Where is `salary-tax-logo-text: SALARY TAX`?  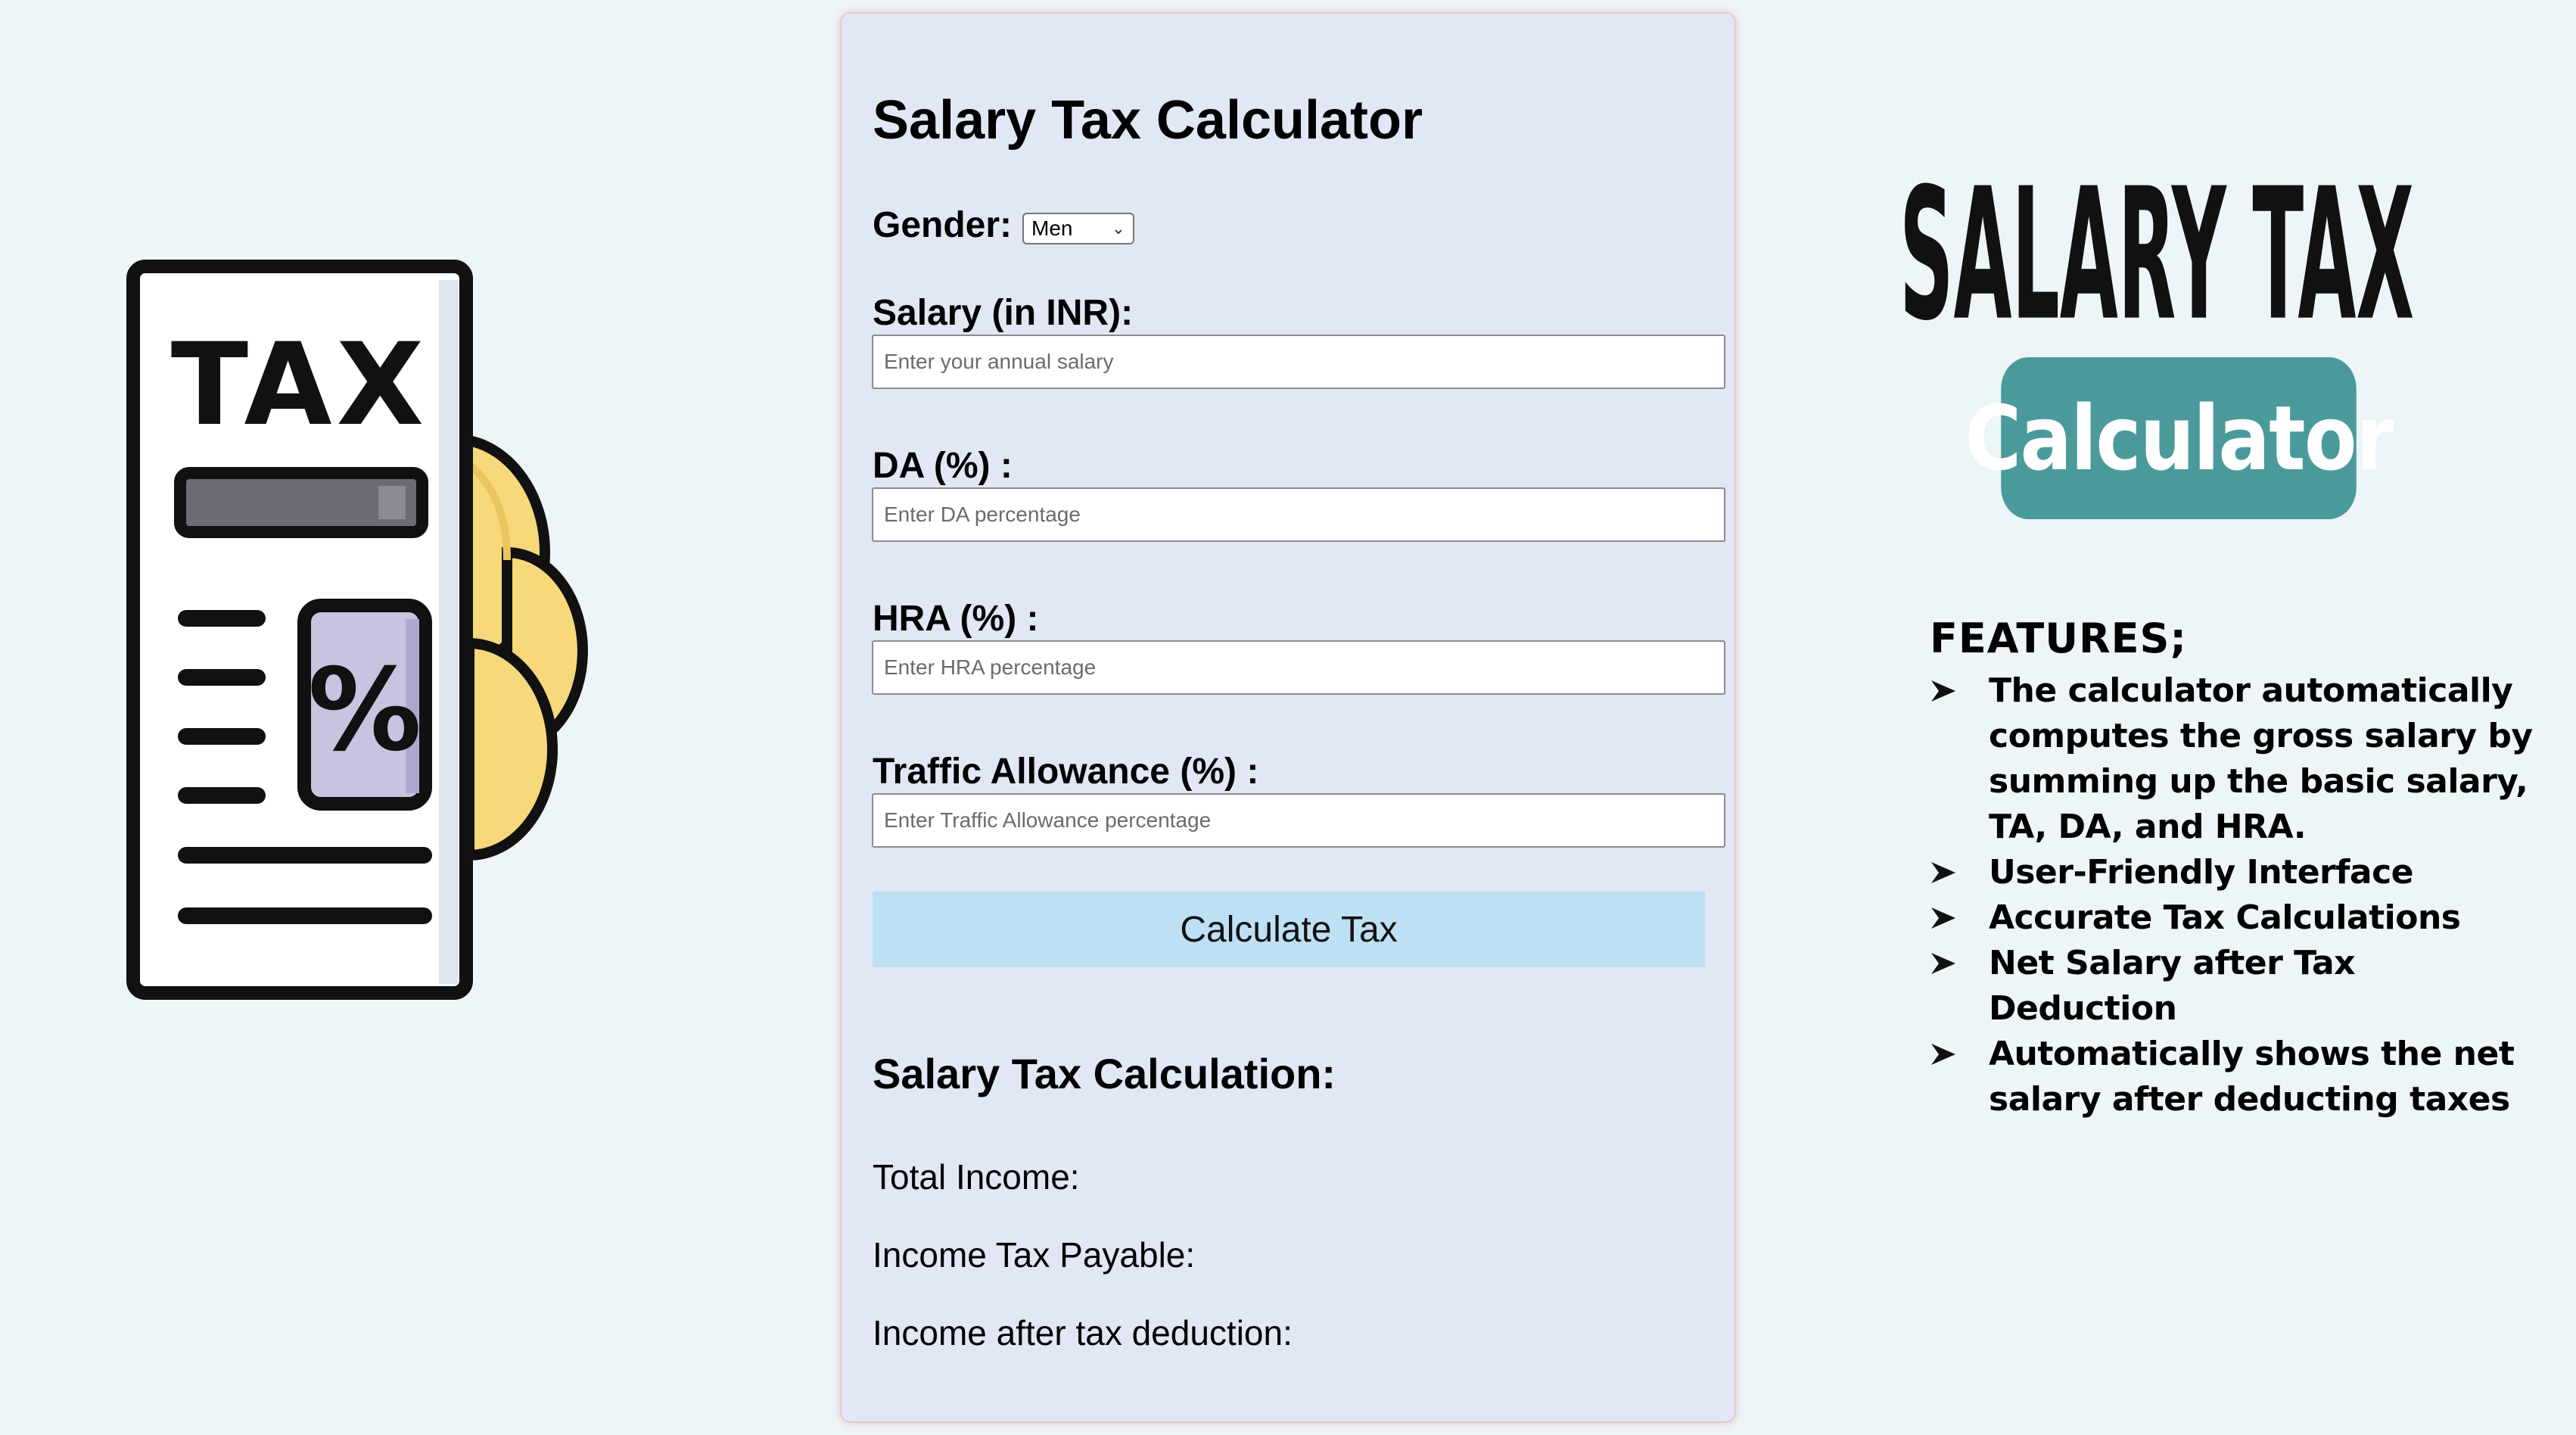 salary-tax-logo-text: SALARY TAX is located at coordinates (2156, 241).